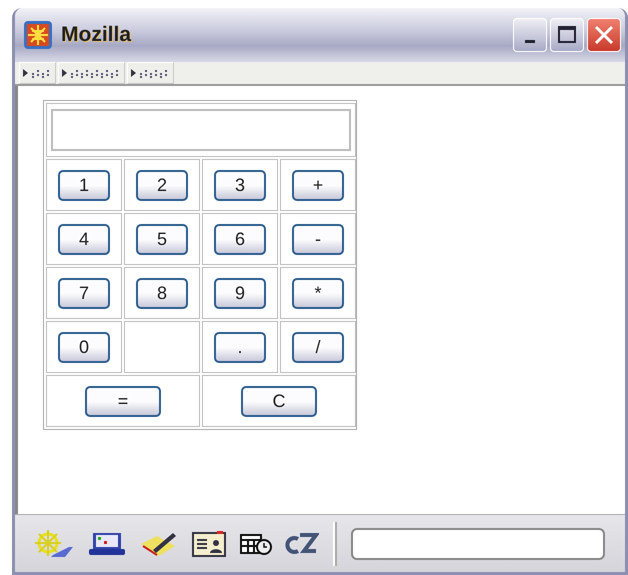 The height and width of the screenshot is (575, 628). I want to click on calculator-key: /, so click(318, 347).